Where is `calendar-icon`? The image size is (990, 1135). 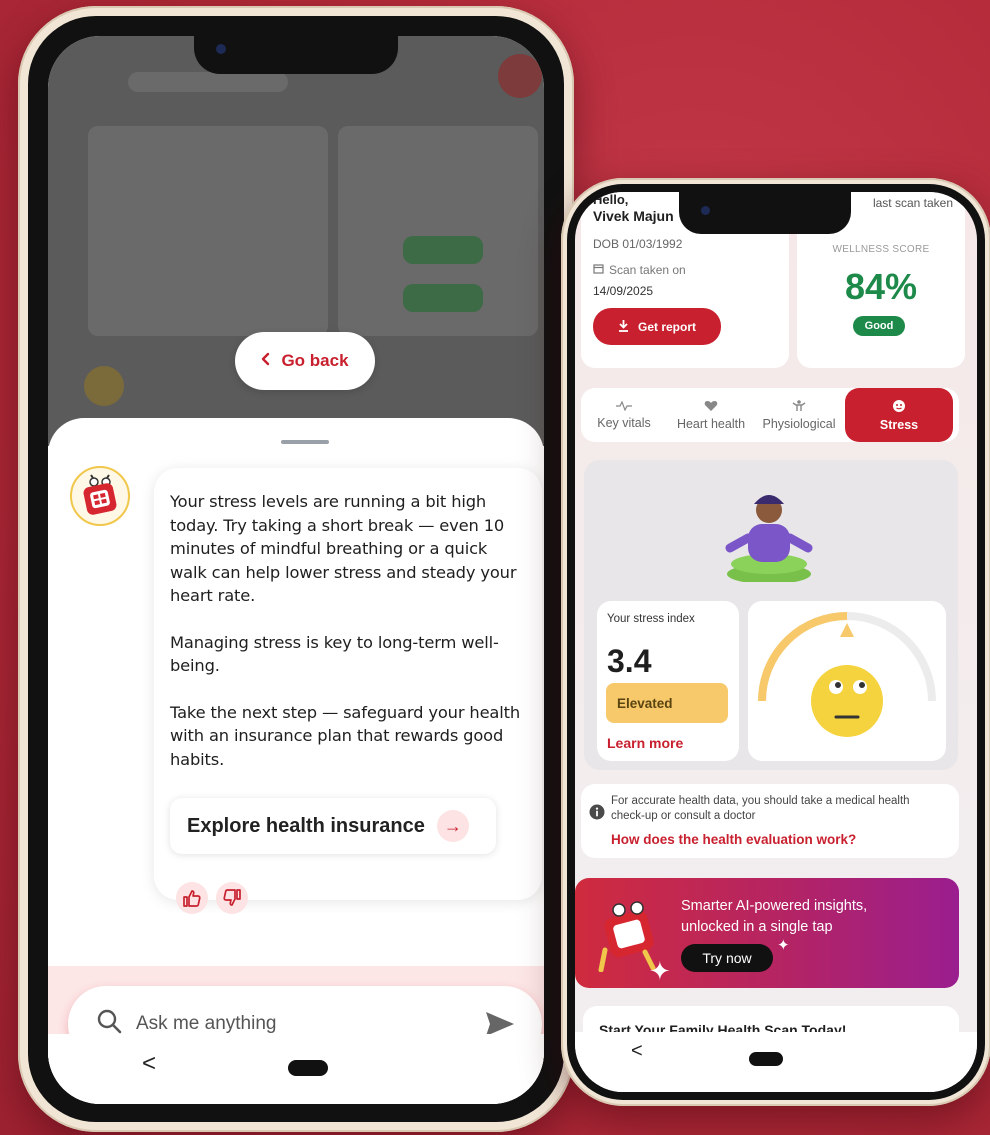
calendar-icon is located at coordinates (598, 270).